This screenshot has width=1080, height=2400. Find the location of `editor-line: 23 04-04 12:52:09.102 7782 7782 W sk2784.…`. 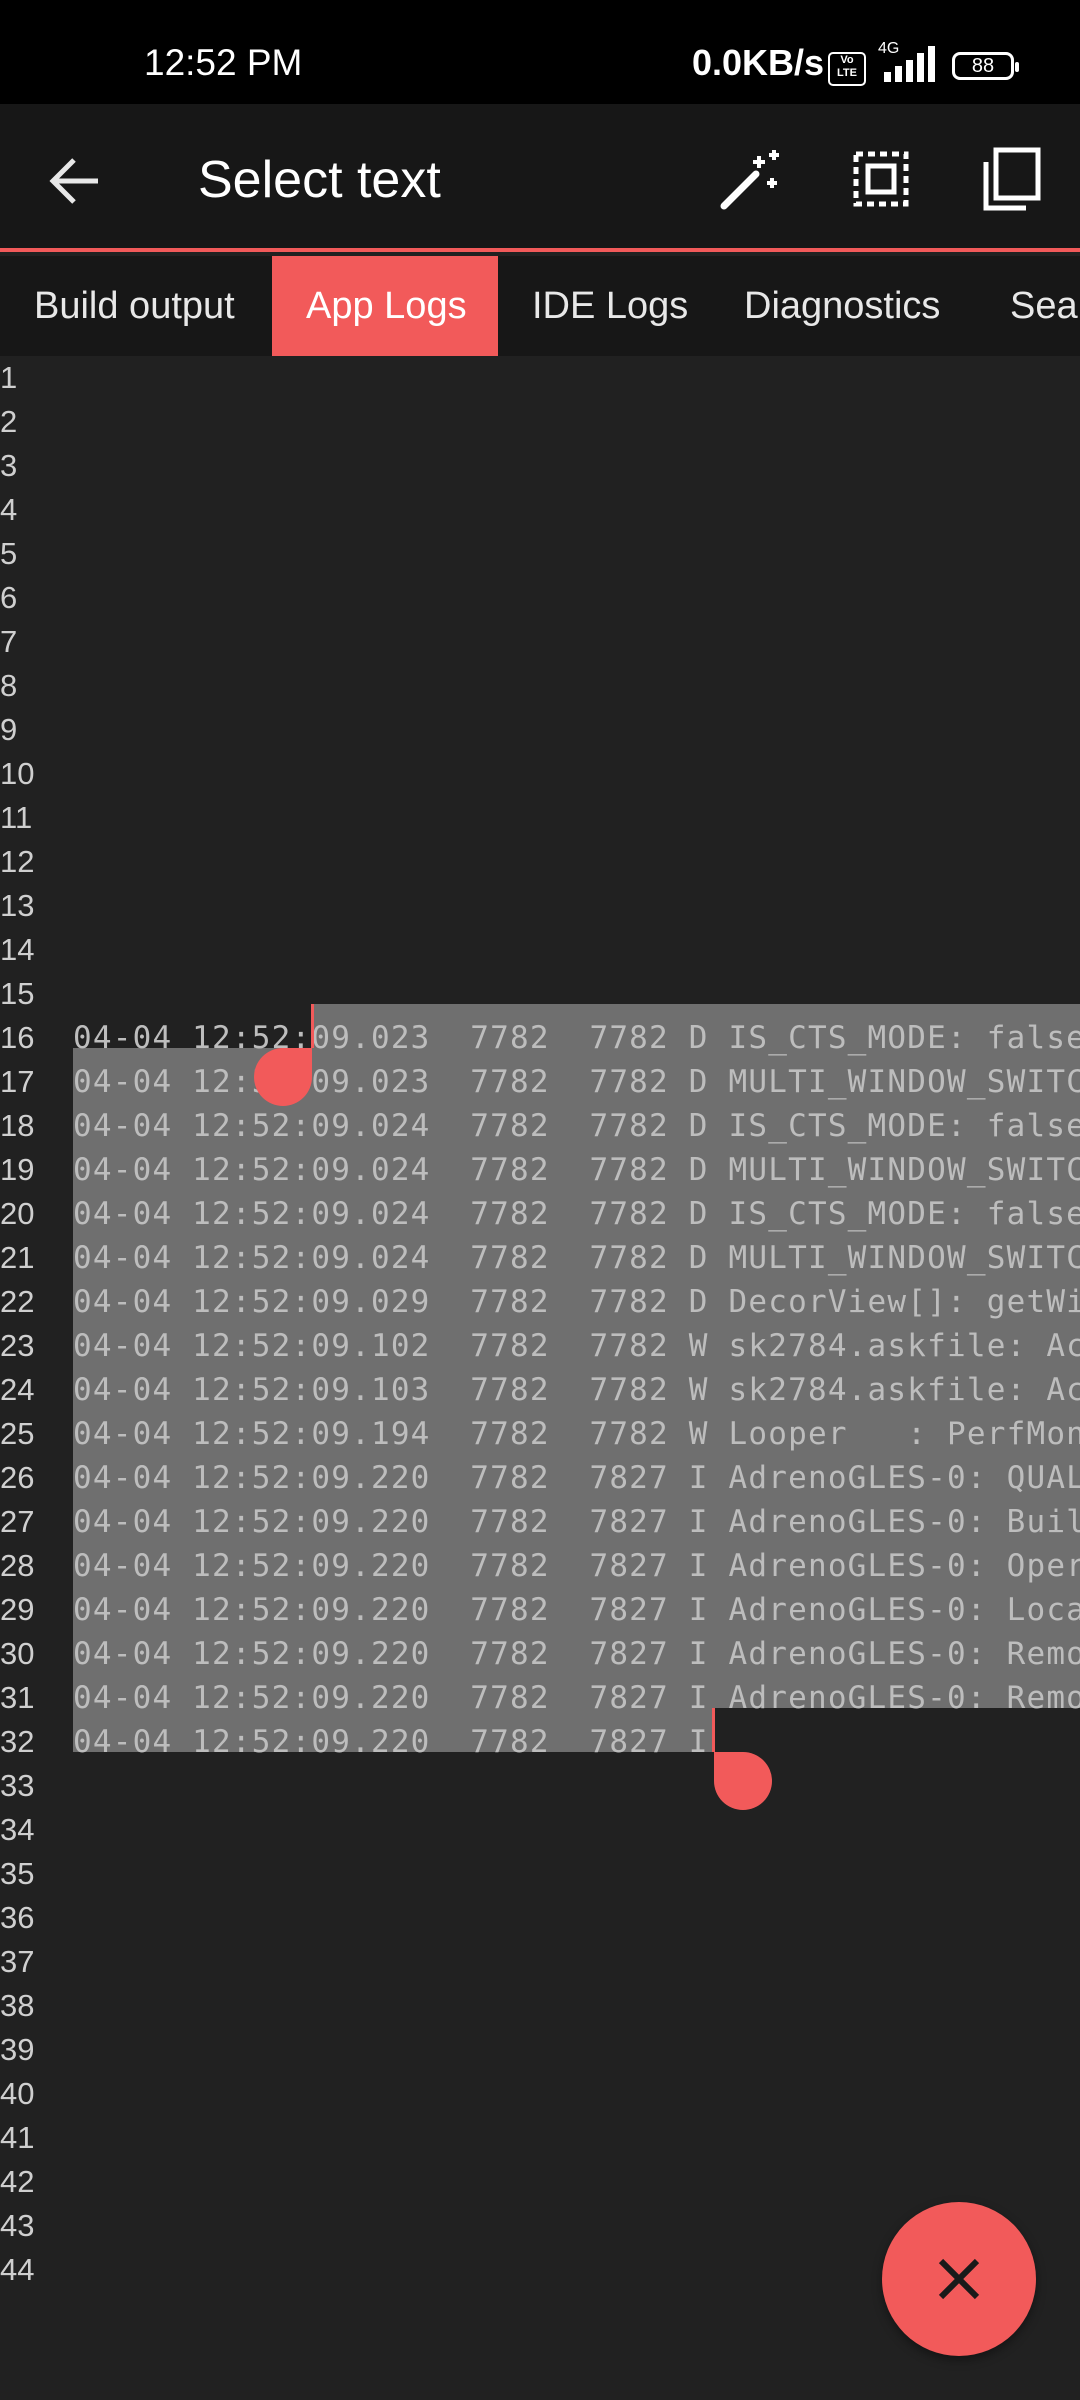

editor-line: 23 04-04 12:52:09.102 7782 7782 W sk2784.… is located at coordinates (540, 1346).